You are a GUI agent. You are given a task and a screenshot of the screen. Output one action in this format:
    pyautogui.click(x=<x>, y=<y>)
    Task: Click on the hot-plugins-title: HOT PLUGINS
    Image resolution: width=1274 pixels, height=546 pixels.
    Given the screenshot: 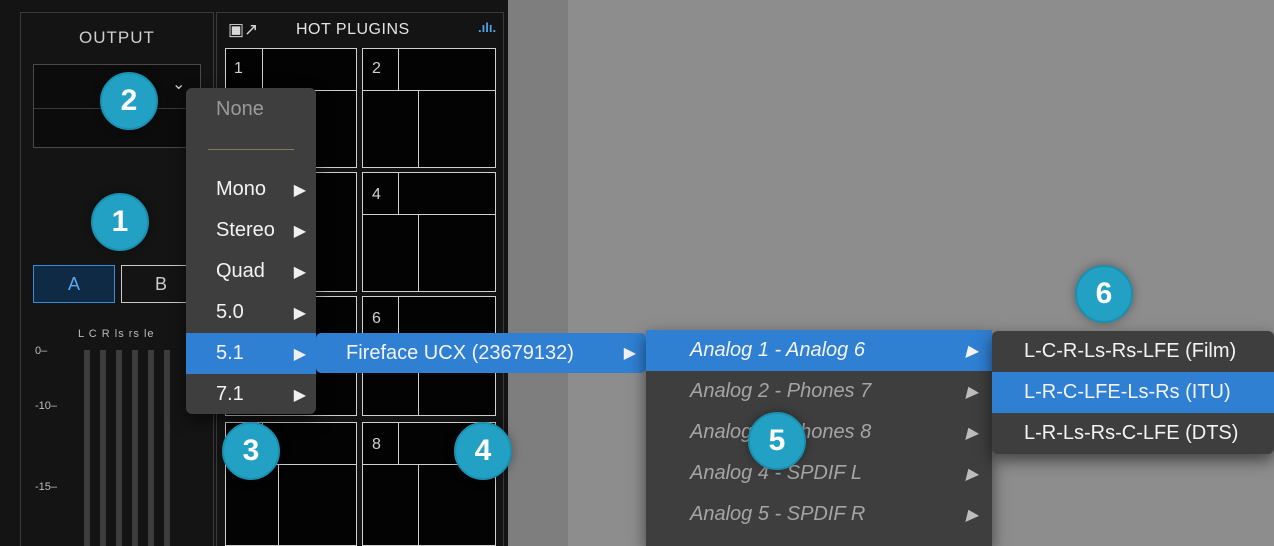 What is the action you would take?
    pyautogui.click(x=353, y=29)
    